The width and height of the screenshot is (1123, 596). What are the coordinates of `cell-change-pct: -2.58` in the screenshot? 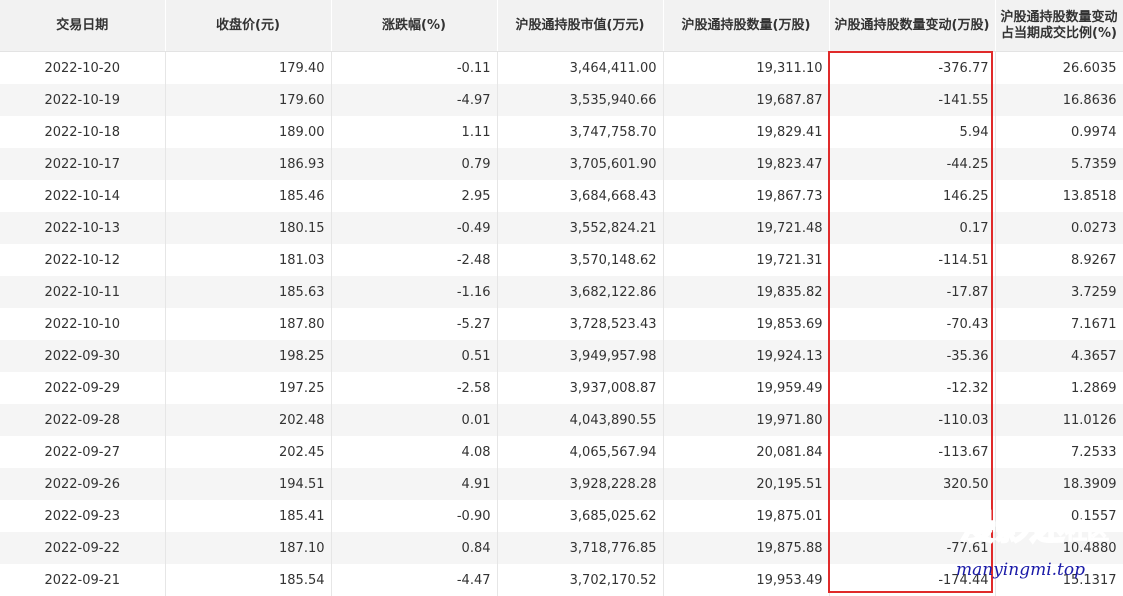 It's located at (414, 388).